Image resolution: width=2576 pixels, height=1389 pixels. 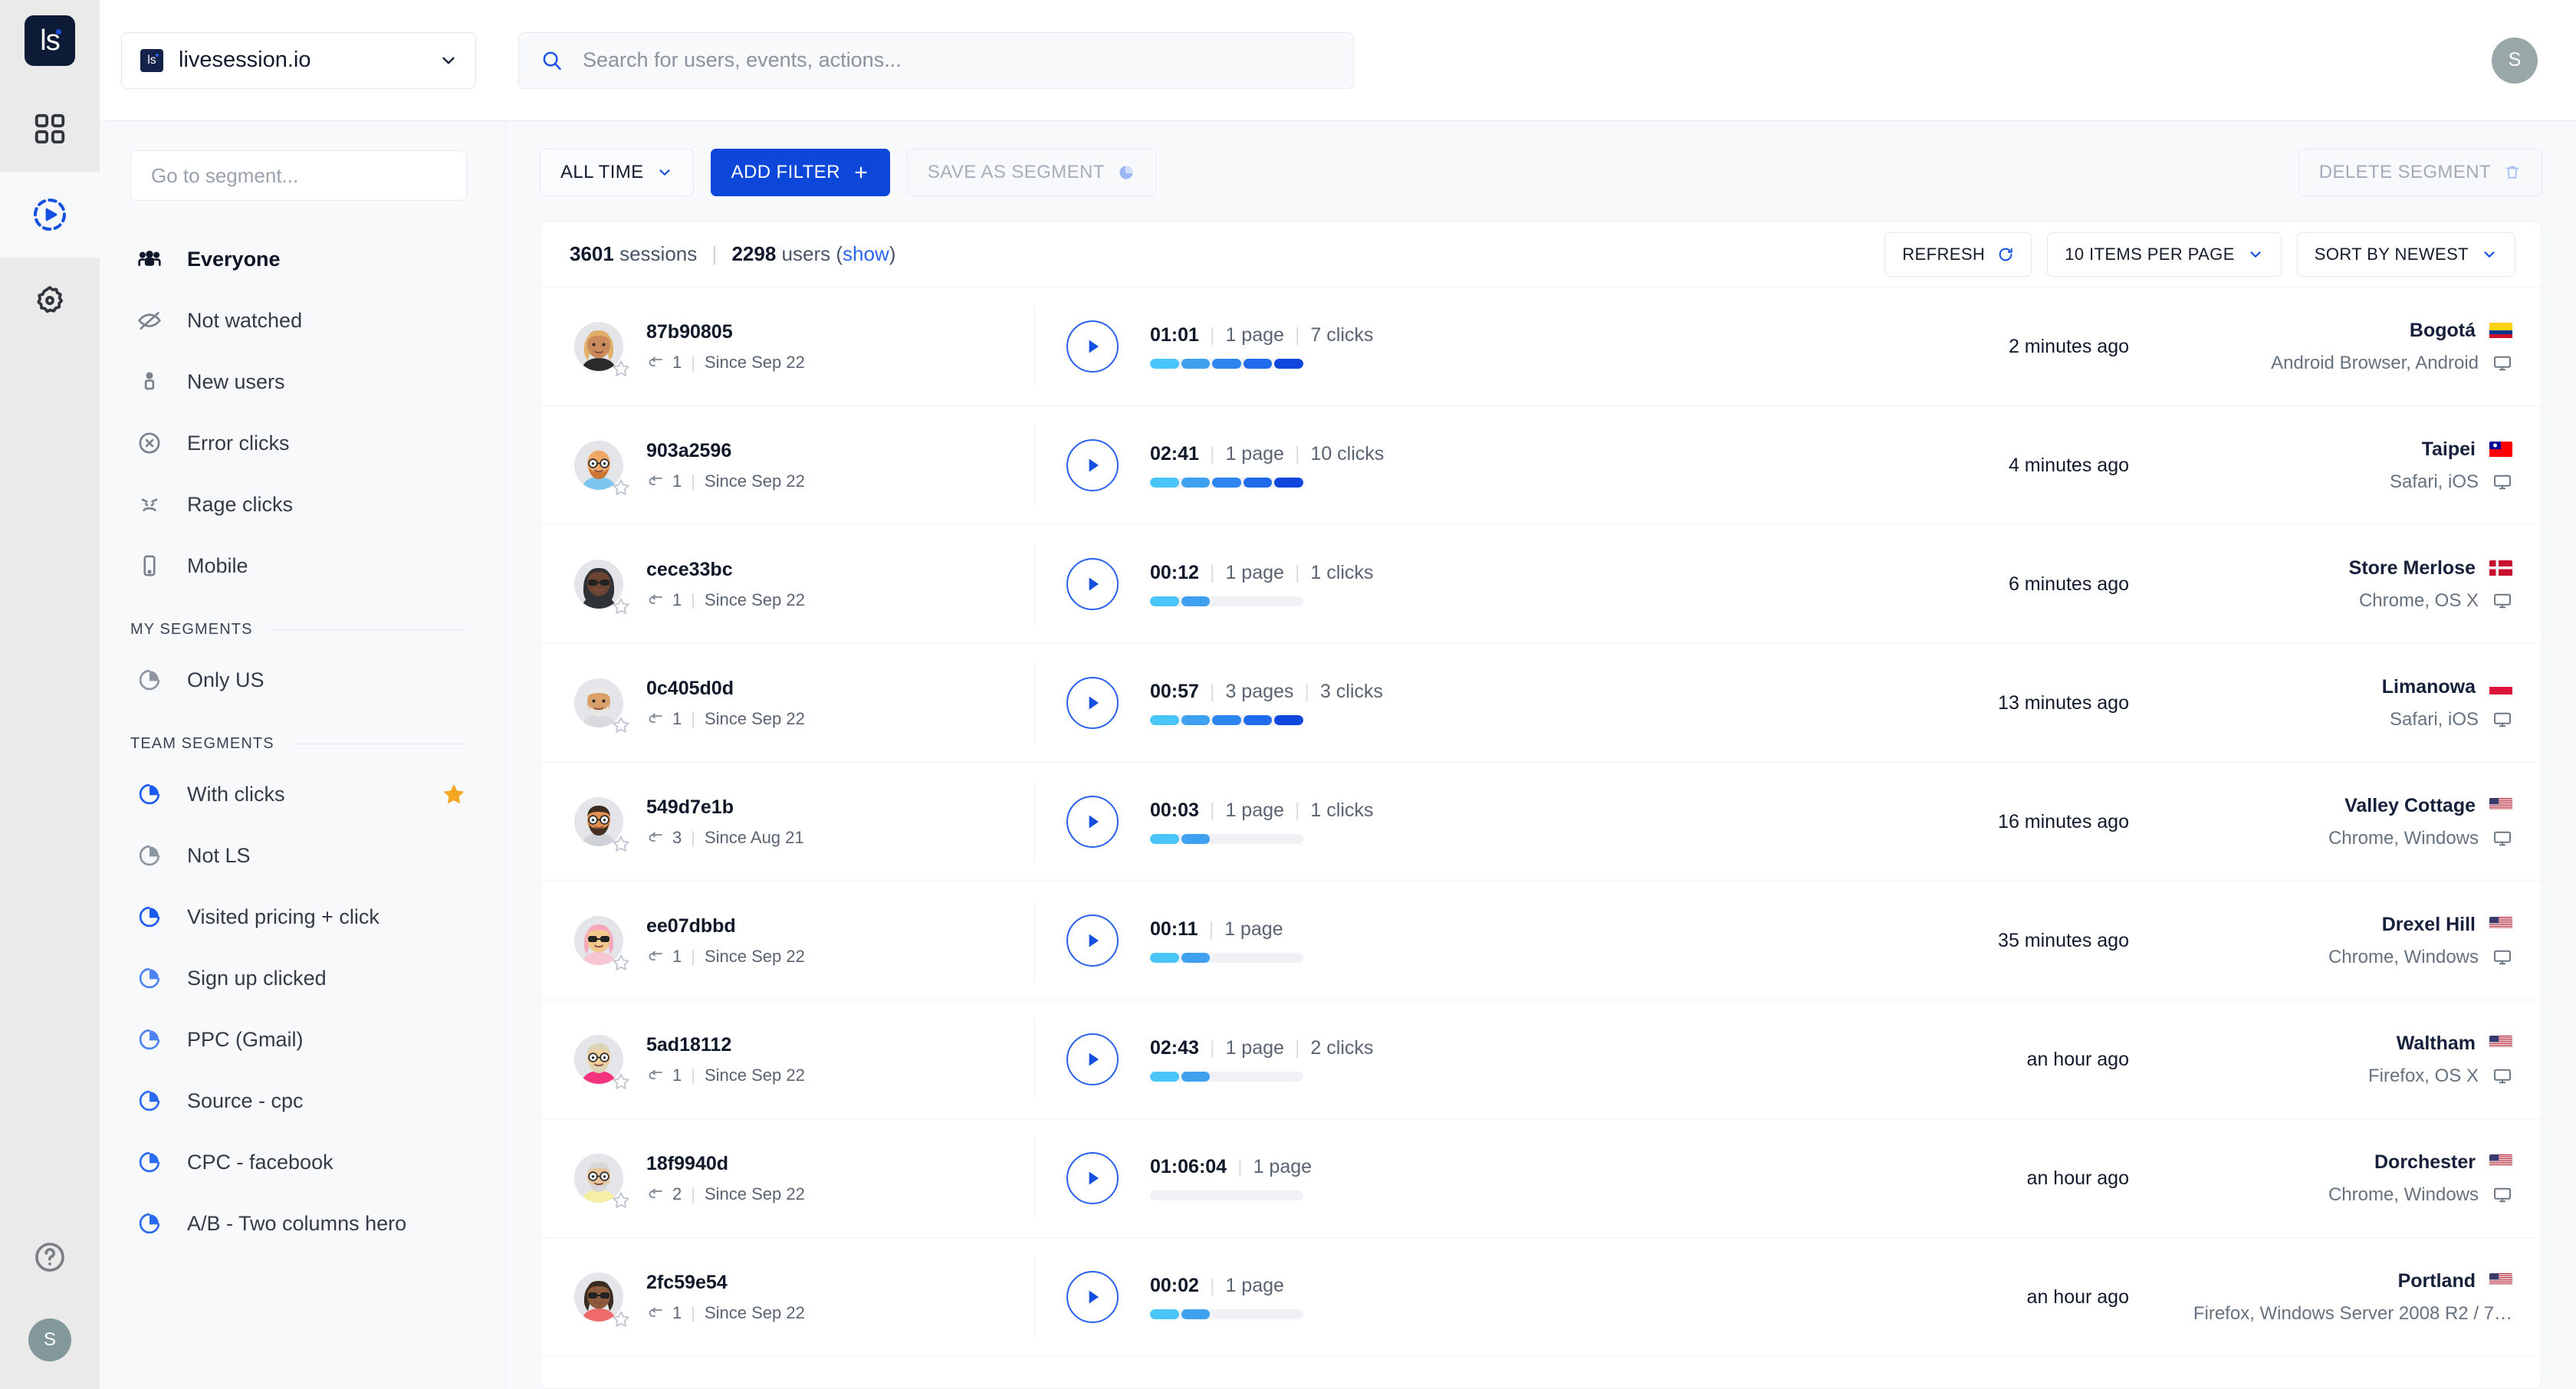 What do you see at coordinates (804, 348) in the screenshot?
I see `session-user: 87b90805 1 | Since Sep 22` at bounding box center [804, 348].